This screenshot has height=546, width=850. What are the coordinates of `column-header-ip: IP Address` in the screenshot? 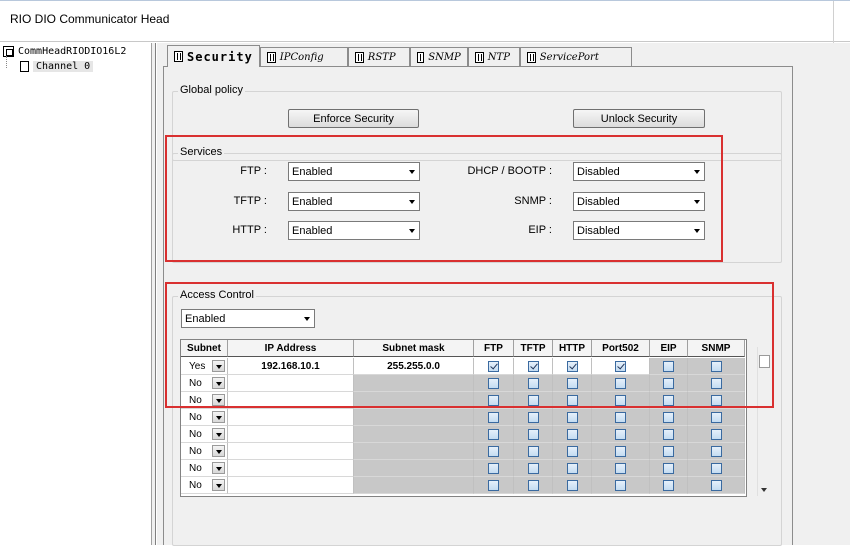 It's located at (291, 348).